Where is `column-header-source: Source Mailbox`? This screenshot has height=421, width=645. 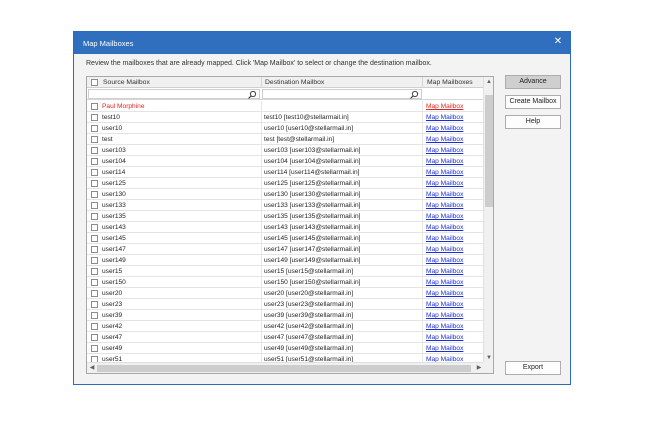 column-header-source: Source Mailbox is located at coordinates (126, 82).